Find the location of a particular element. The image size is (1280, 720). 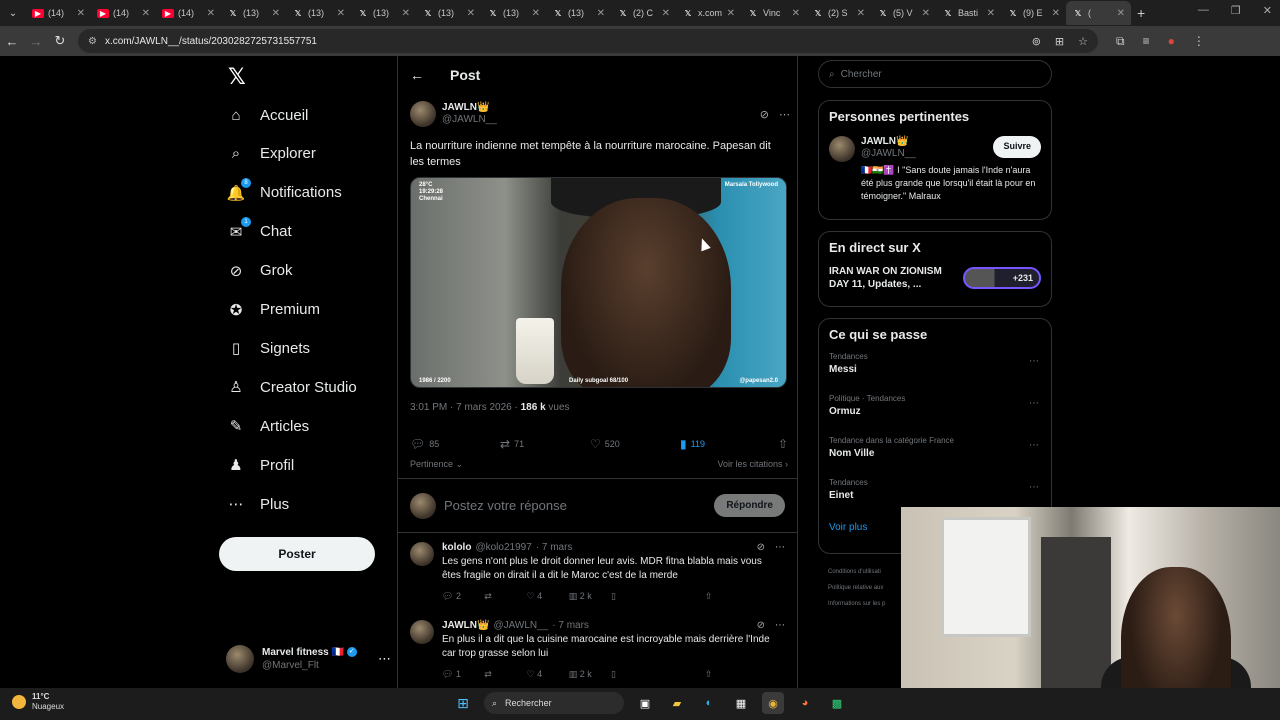

bookmark-icon: ▯ is located at coordinates (651, 596).